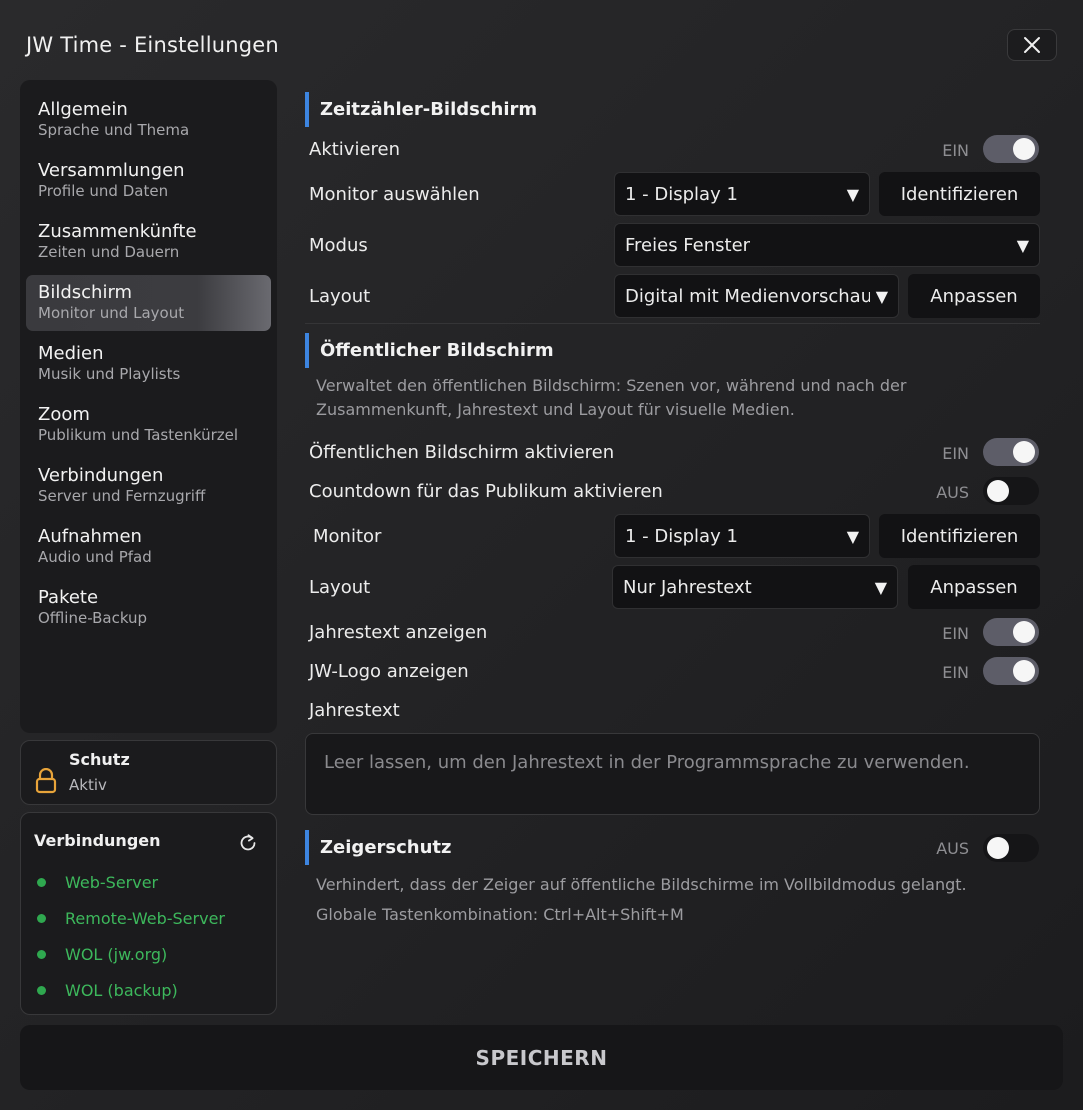  I want to click on pointer-state: AUS, so click(952, 848).